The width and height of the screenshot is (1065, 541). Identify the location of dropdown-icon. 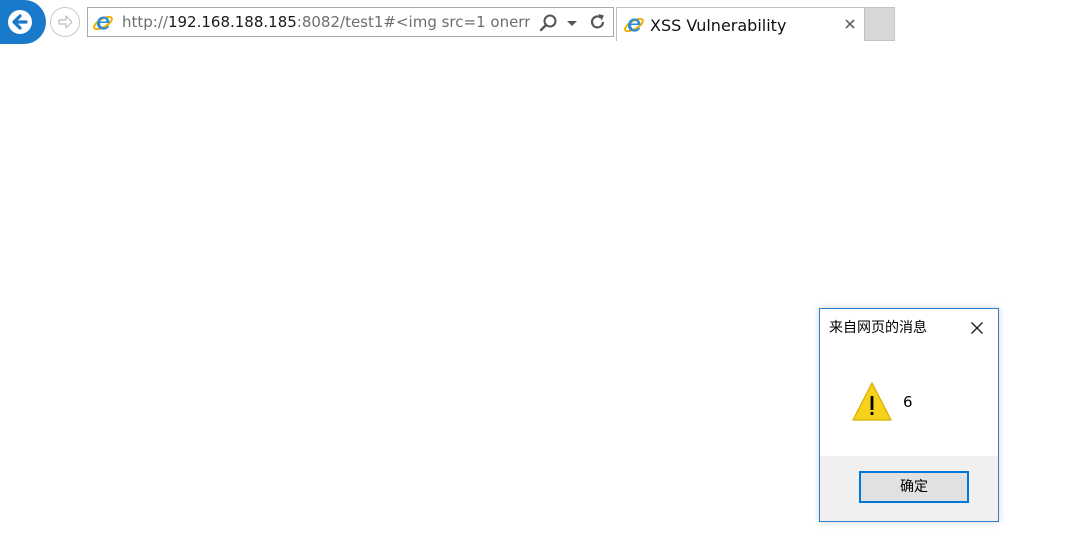
(572, 24).